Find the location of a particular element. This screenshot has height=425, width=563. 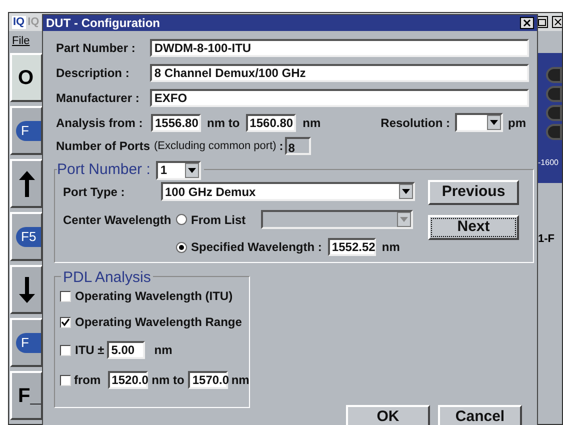

field-label: Description : is located at coordinates (93, 73).